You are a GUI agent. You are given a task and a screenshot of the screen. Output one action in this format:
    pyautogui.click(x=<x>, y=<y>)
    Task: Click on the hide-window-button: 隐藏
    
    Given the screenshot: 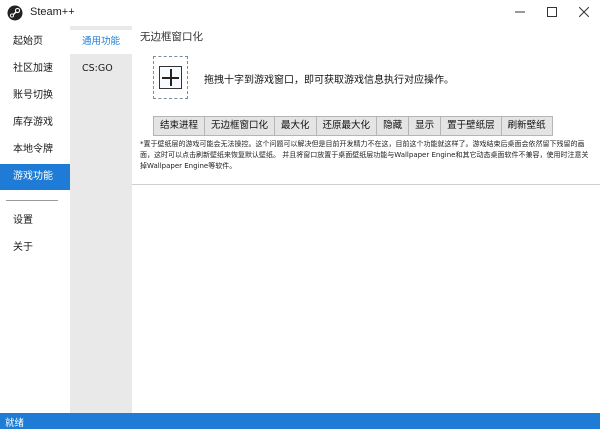 What is the action you would take?
    pyautogui.click(x=393, y=126)
    